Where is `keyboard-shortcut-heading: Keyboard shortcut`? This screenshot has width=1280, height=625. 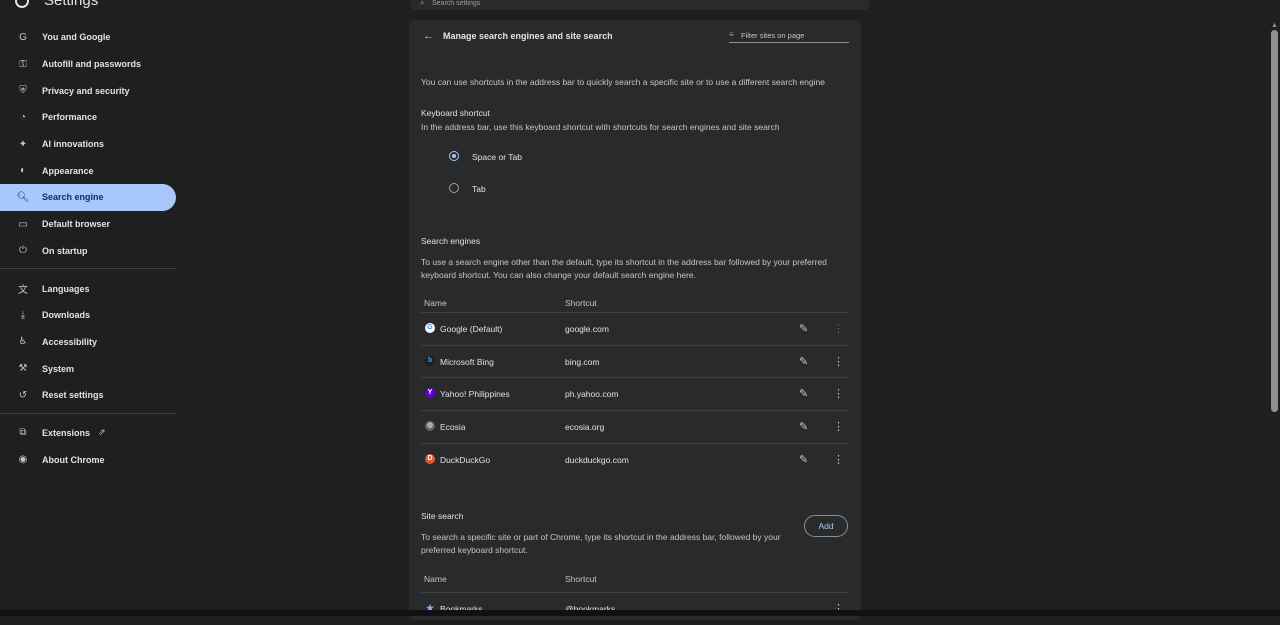
keyboard-shortcut-heading: Keyboard shortcut is located at coordinates (455, 113).